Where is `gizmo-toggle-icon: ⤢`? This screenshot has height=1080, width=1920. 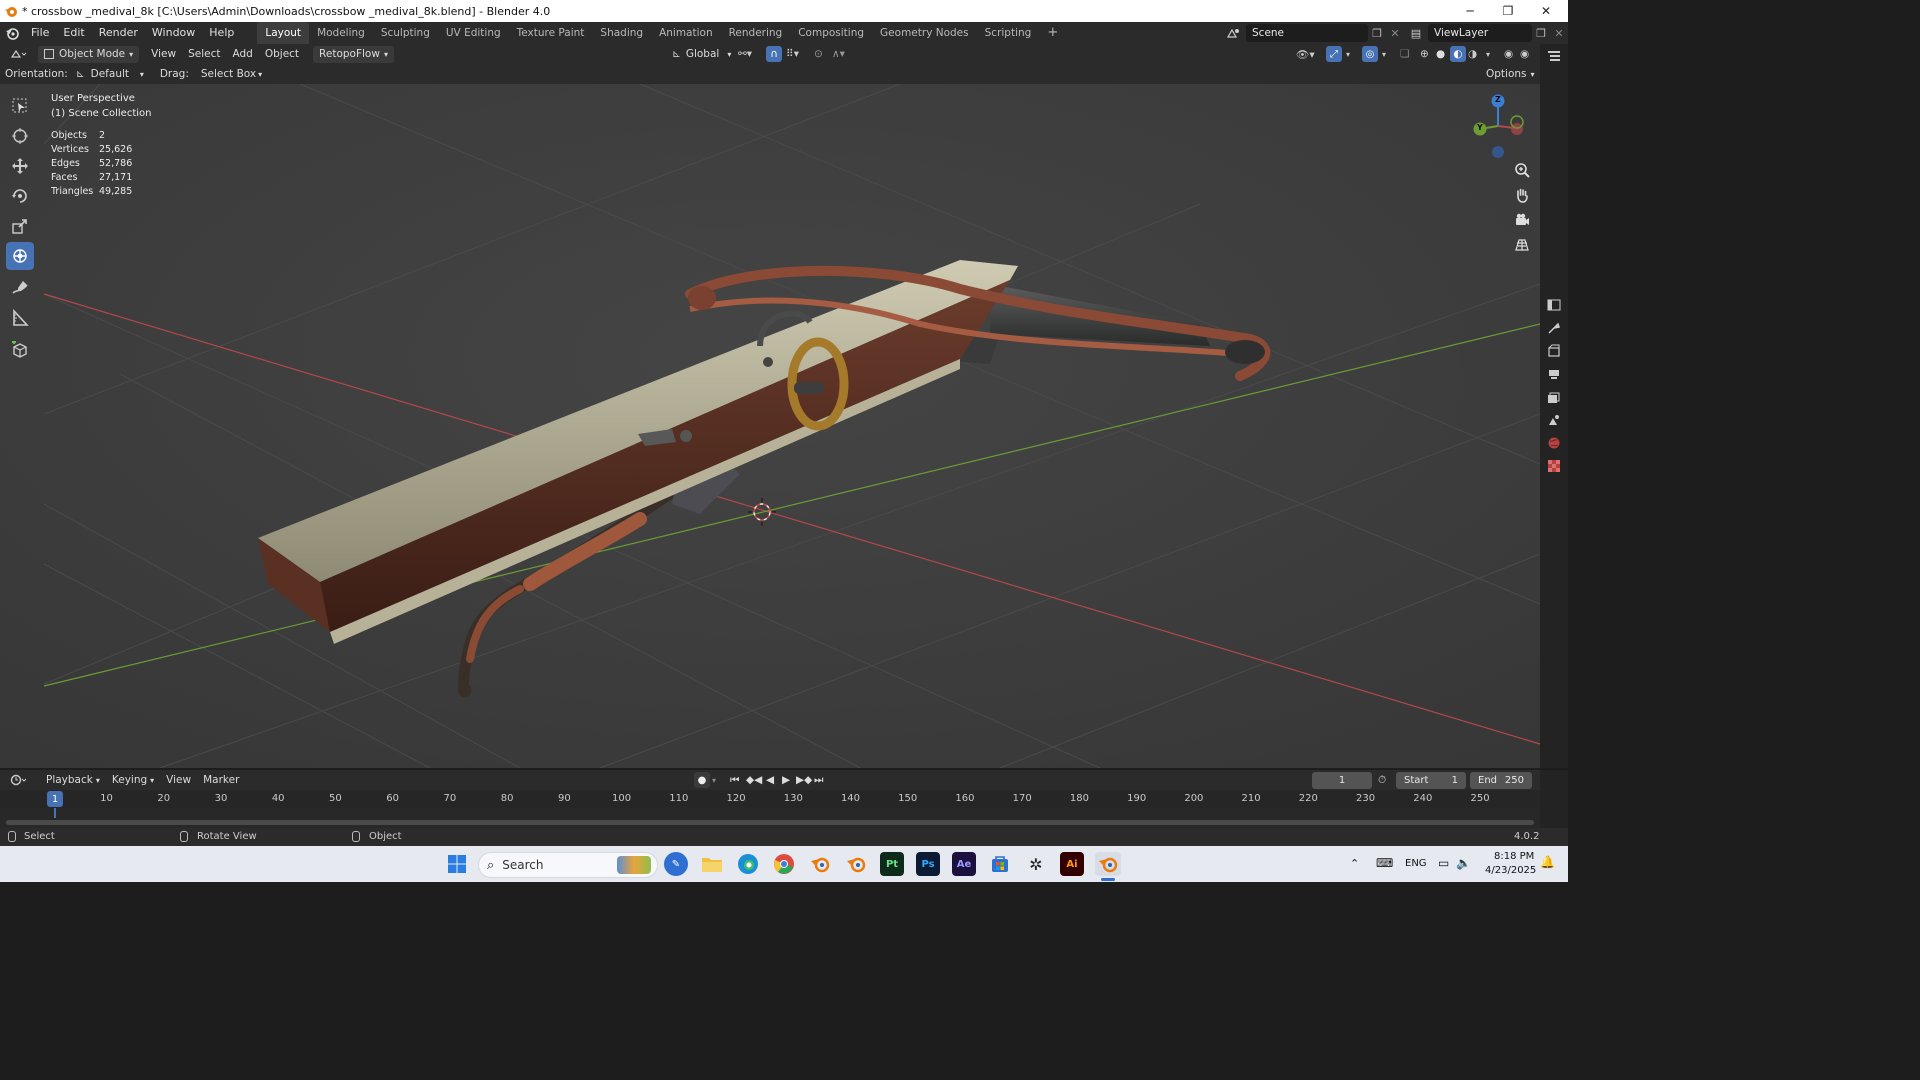
gizmo-toggle-icon: ⤢ is located at coordinates (1334, 54).